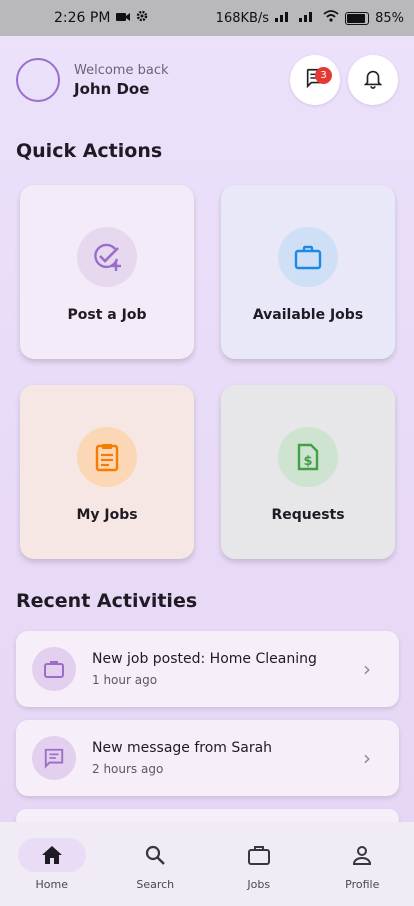  Describe the element at coordinates (142, 18) in the screenshot. I see `settings-icon` at that location.